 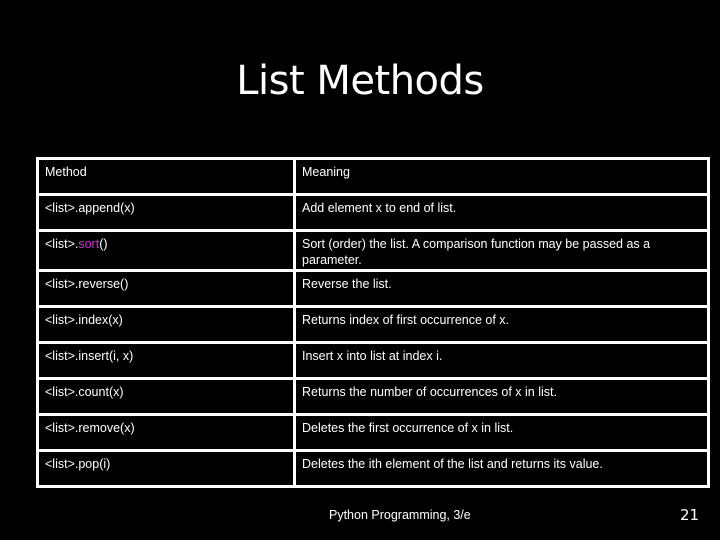 I want to click on method-cell: <list>.insert(i, x), so click(x=166, y=360).